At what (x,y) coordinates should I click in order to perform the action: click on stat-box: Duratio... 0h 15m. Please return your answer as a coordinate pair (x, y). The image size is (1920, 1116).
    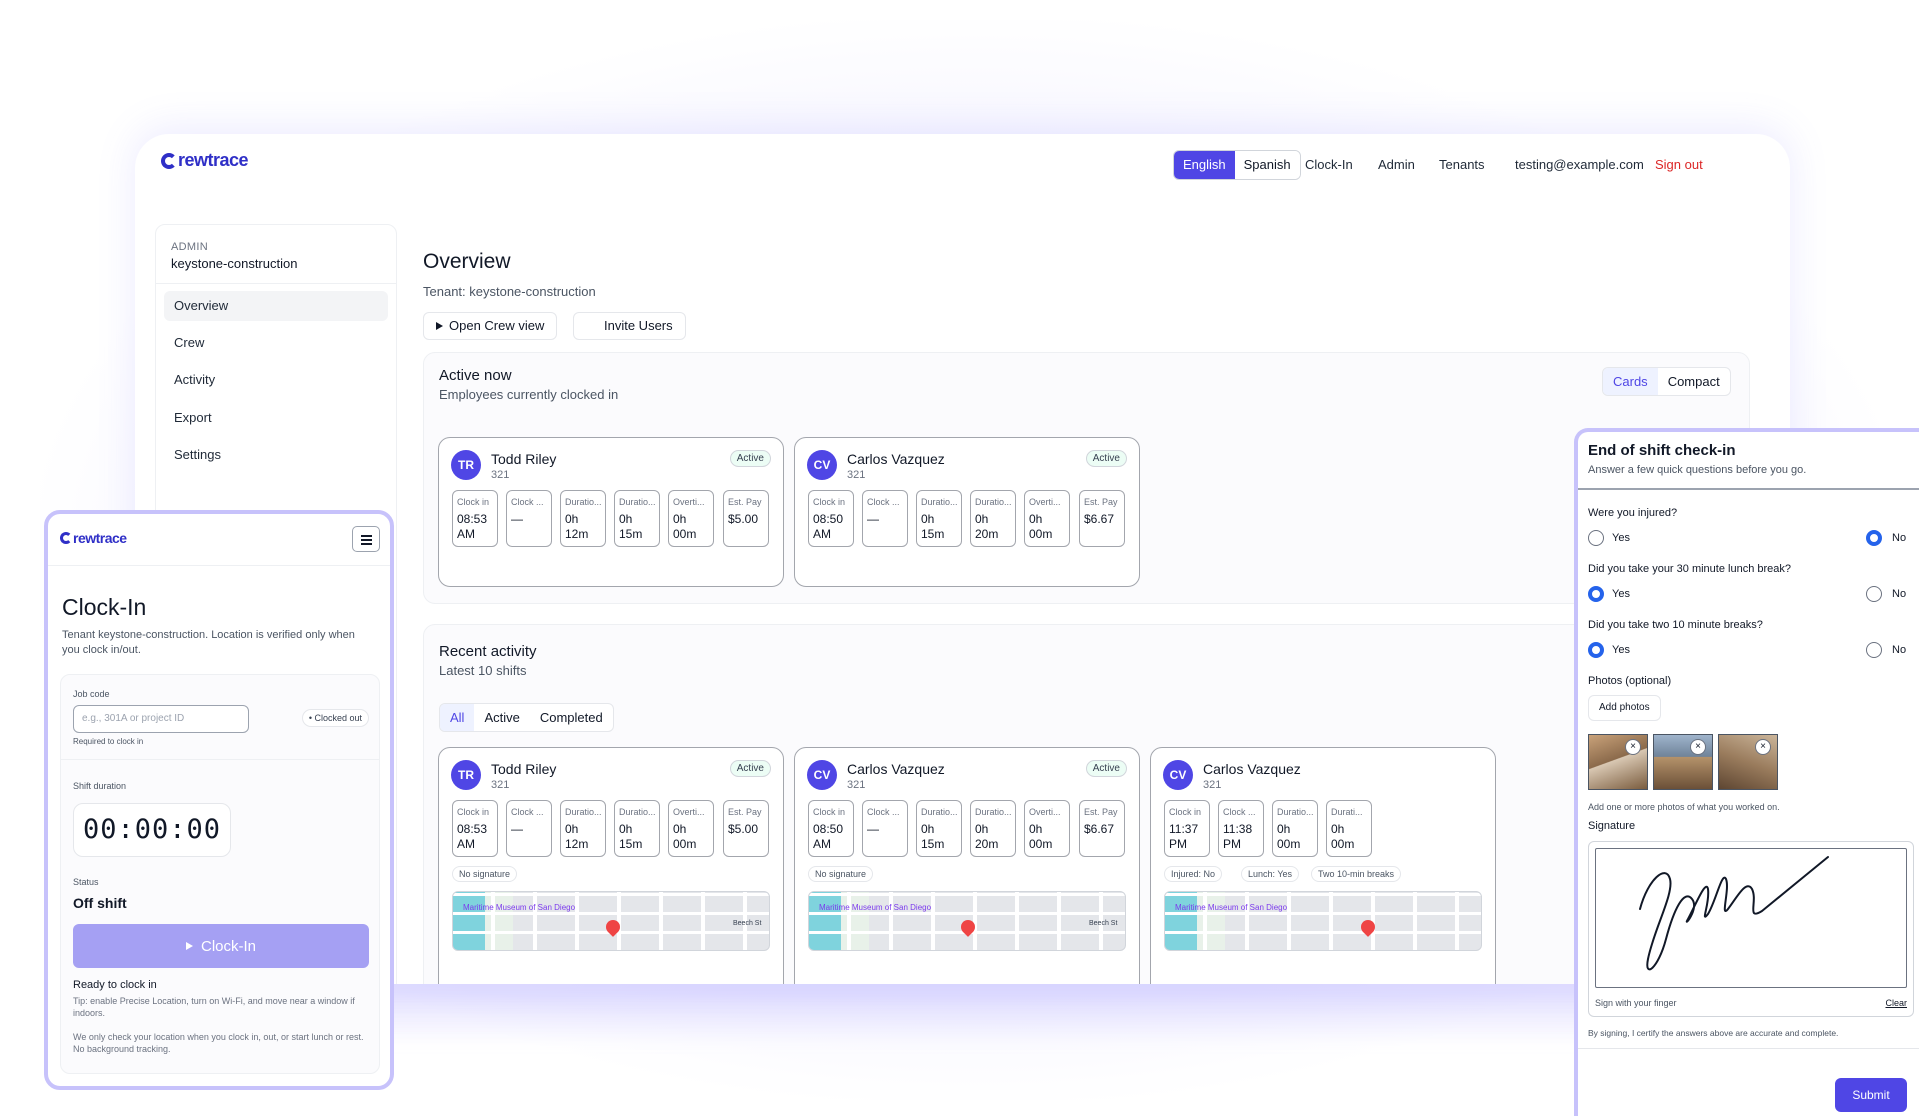
    Looking at the image, I should click on (939, 828).